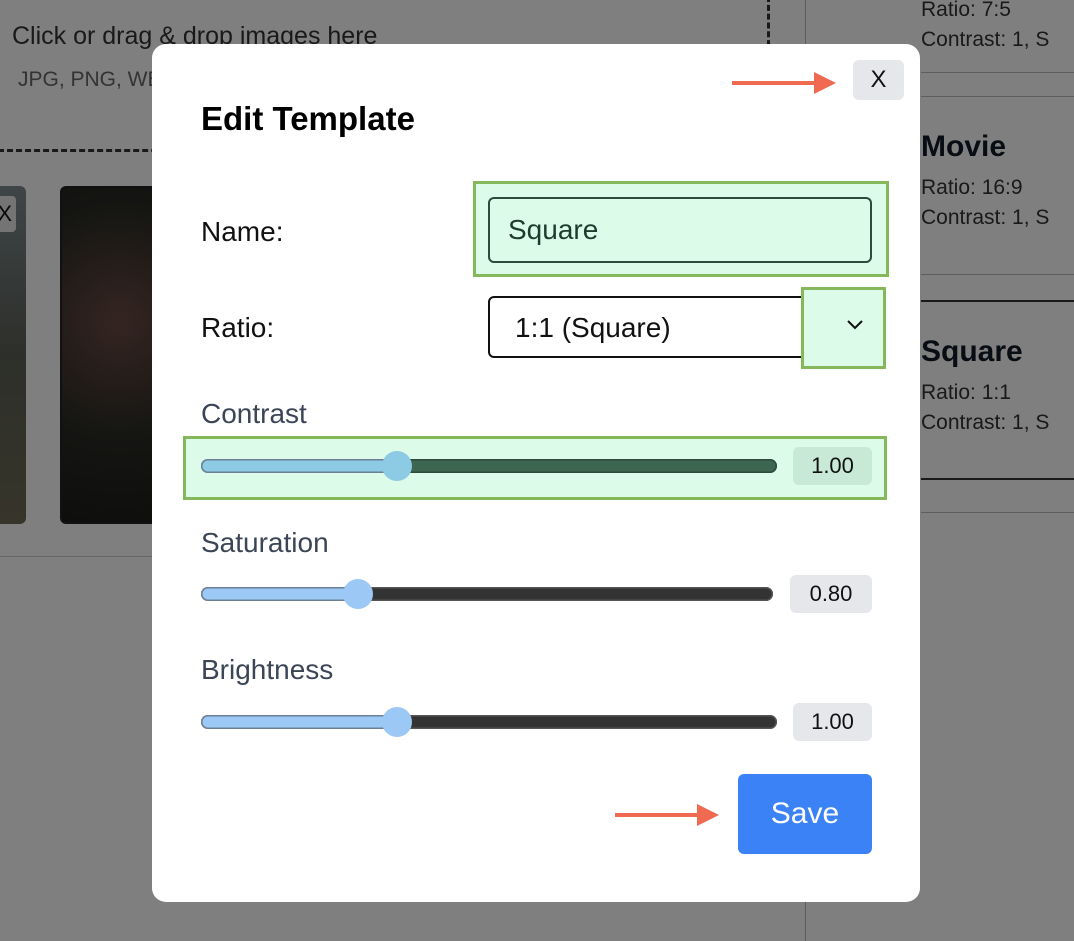  I want to click on contrast-slider-thumb, so click(396, 466).